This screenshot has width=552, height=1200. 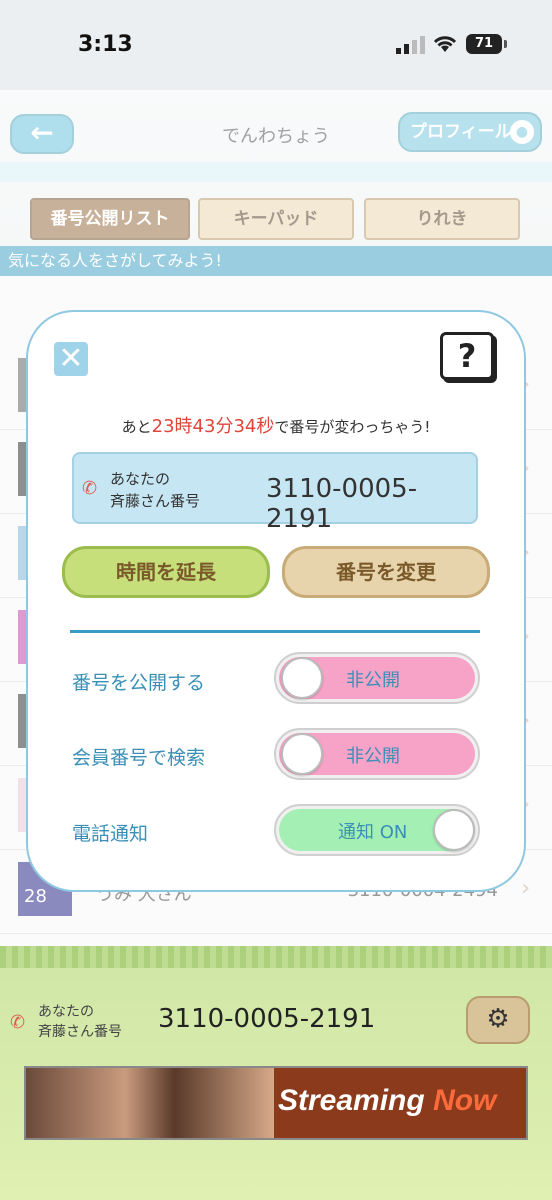 What do you see at coordinates (410, 45) in the screenshot?
I see `cellular-signal-icon` at bounding box center [410, 45].